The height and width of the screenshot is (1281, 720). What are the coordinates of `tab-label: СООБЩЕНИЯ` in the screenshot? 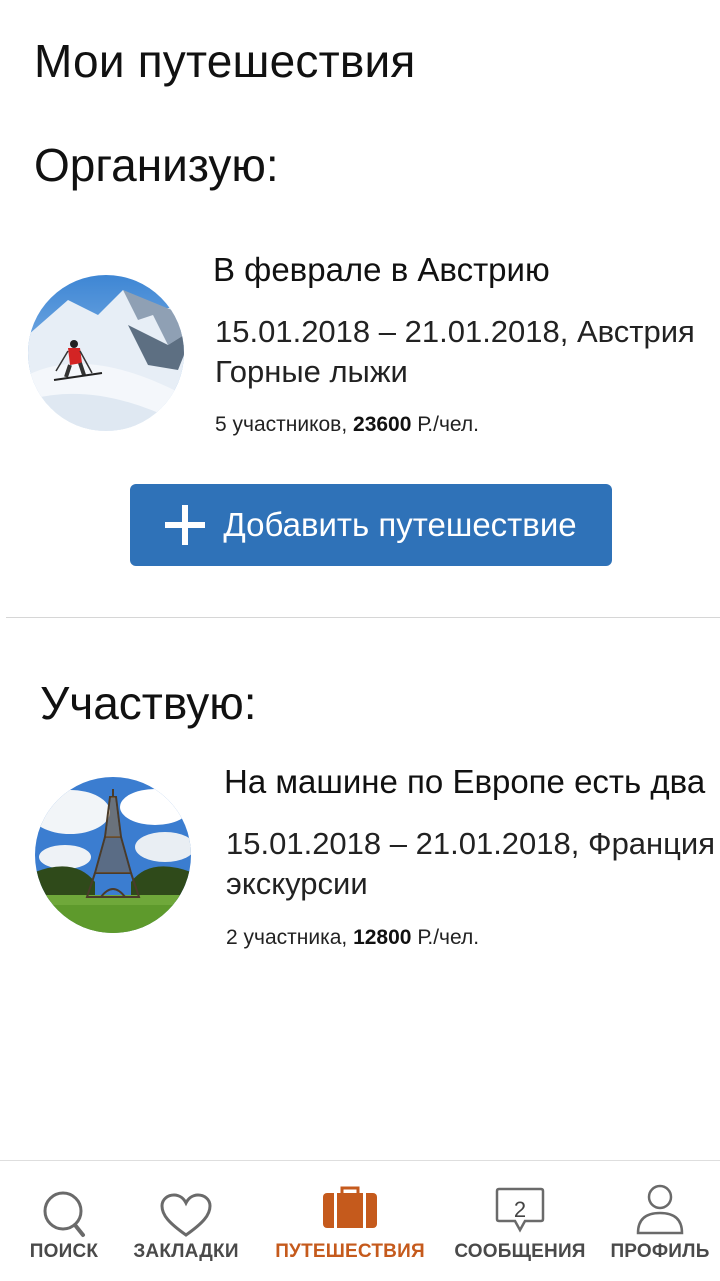 It's located at (520, 1251).